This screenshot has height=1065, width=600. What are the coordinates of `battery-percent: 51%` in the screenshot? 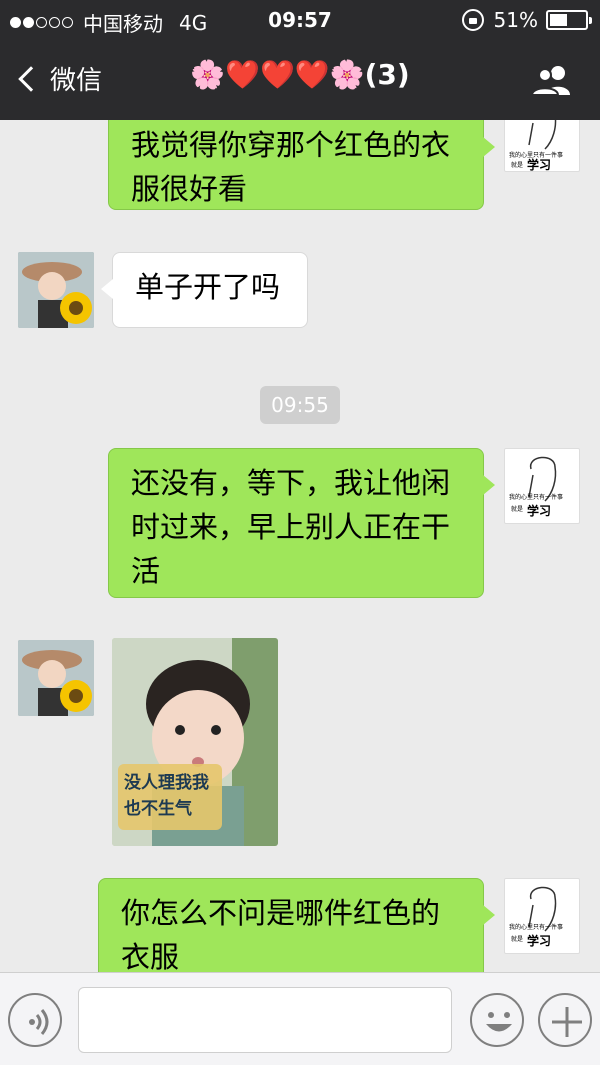 It's located at (515, 20).